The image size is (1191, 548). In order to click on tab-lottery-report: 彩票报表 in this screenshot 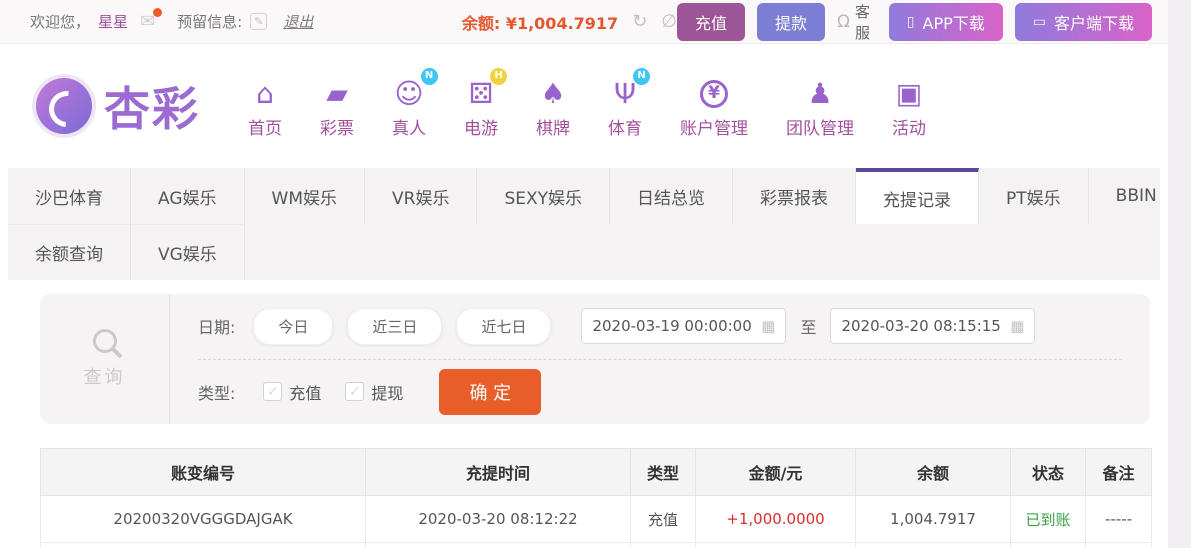, I will do `click(795, 196)`.